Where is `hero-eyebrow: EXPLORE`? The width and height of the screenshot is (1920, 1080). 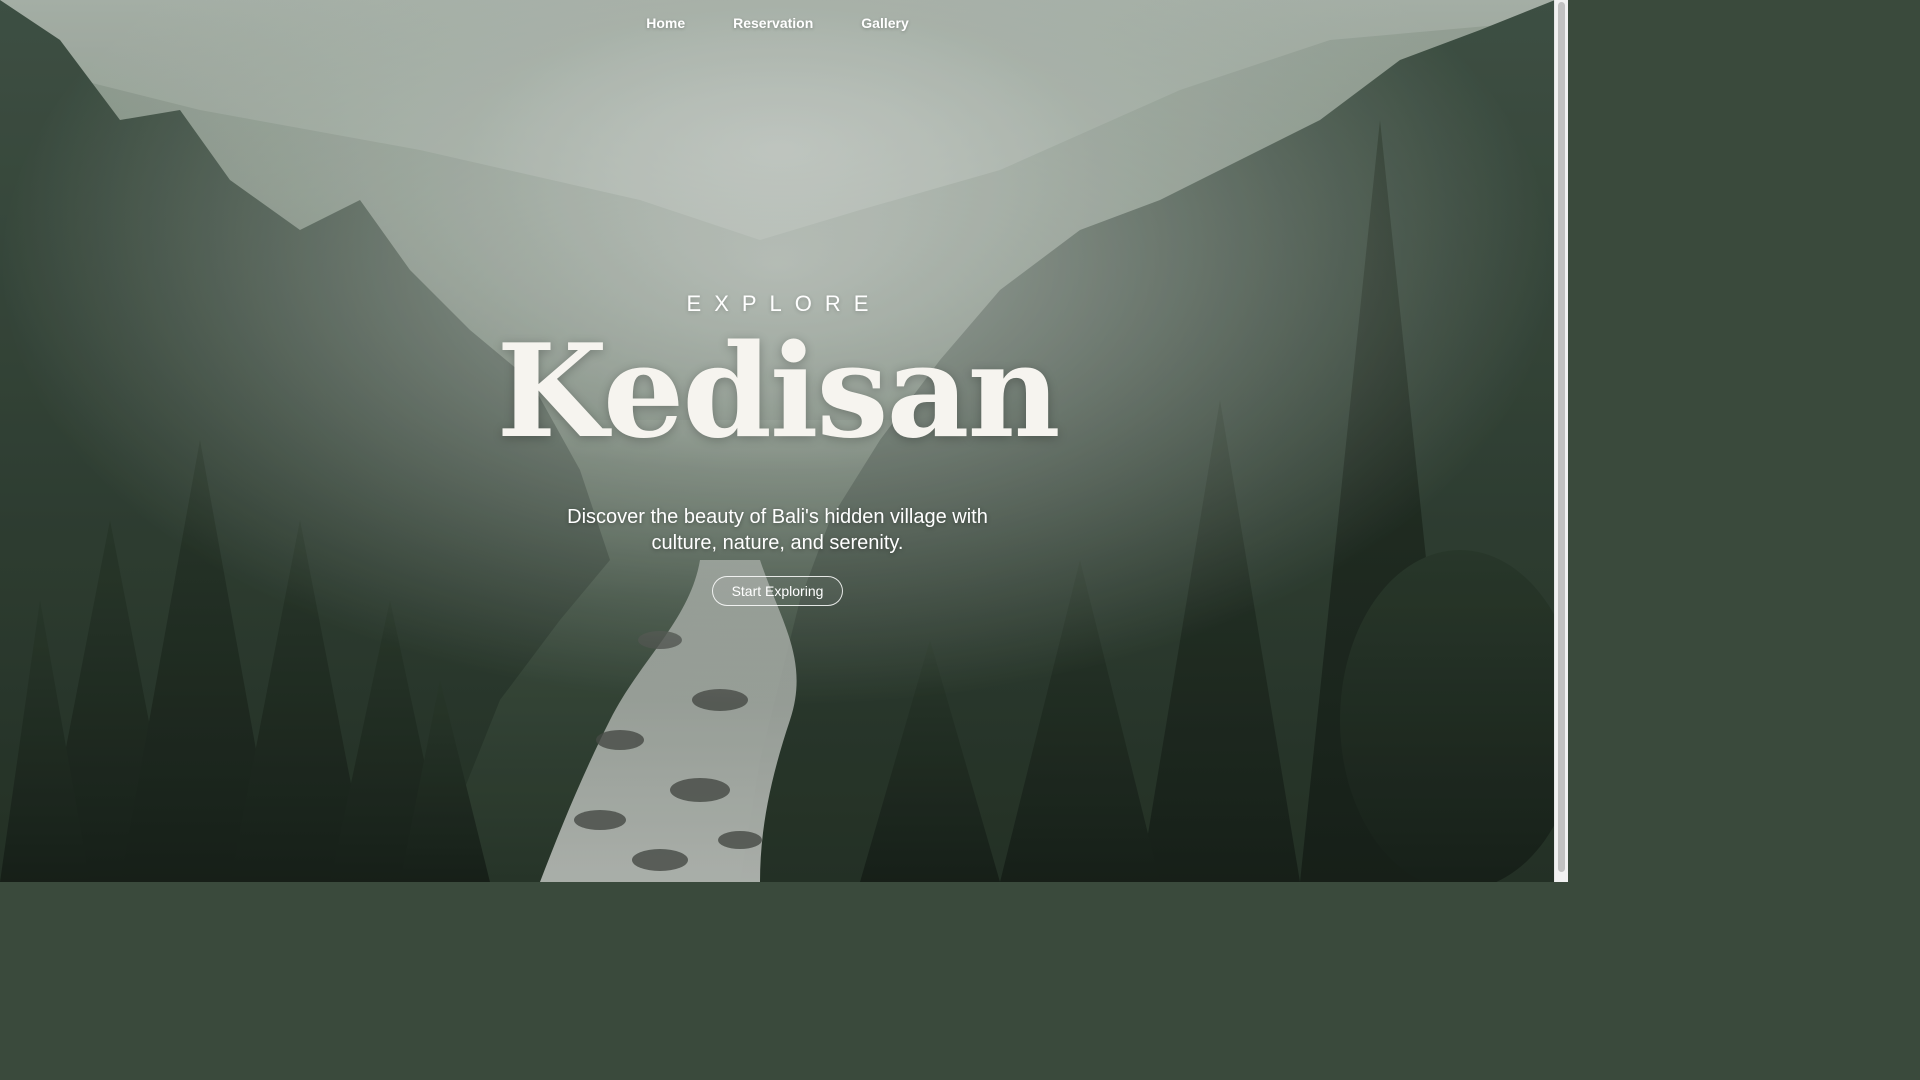
hero-eyebrow: EXPLORE is located at coordinates (784, 303).